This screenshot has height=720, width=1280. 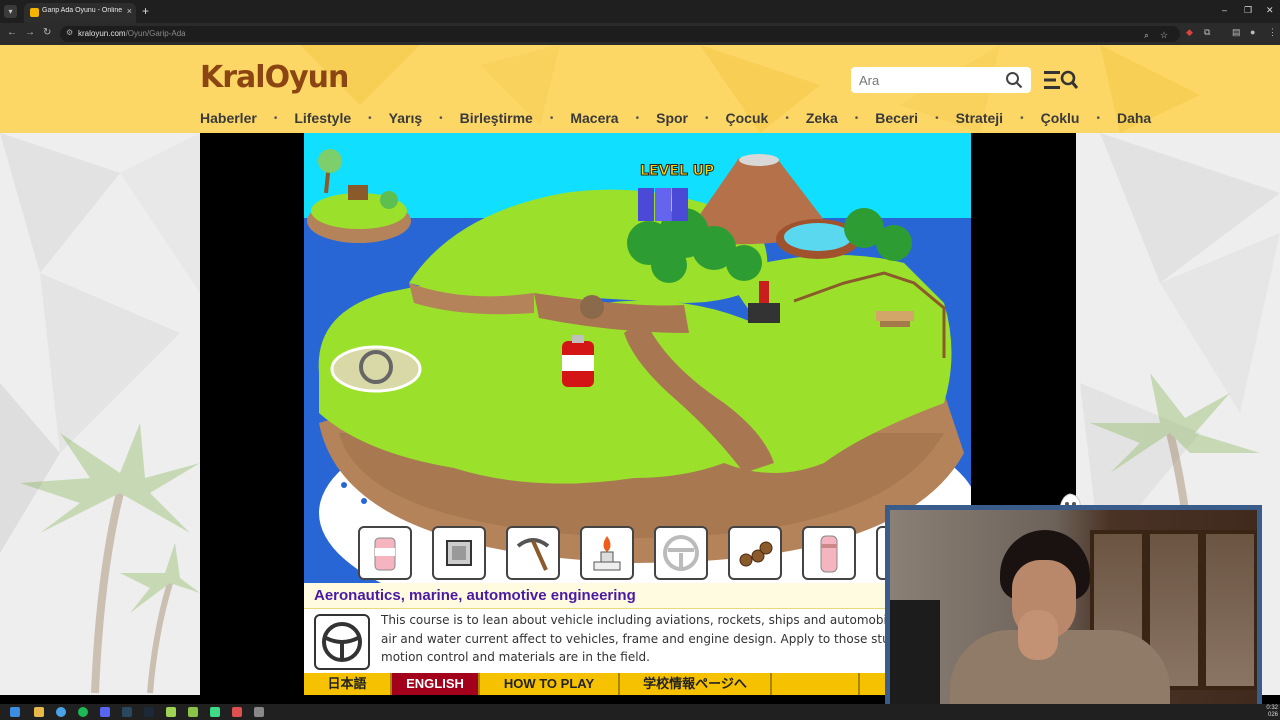 What do you see at coordinates (979, 118) in the screenshot?
I see `nav-item-strateji: Strateji` at bounding box center [979, 118].